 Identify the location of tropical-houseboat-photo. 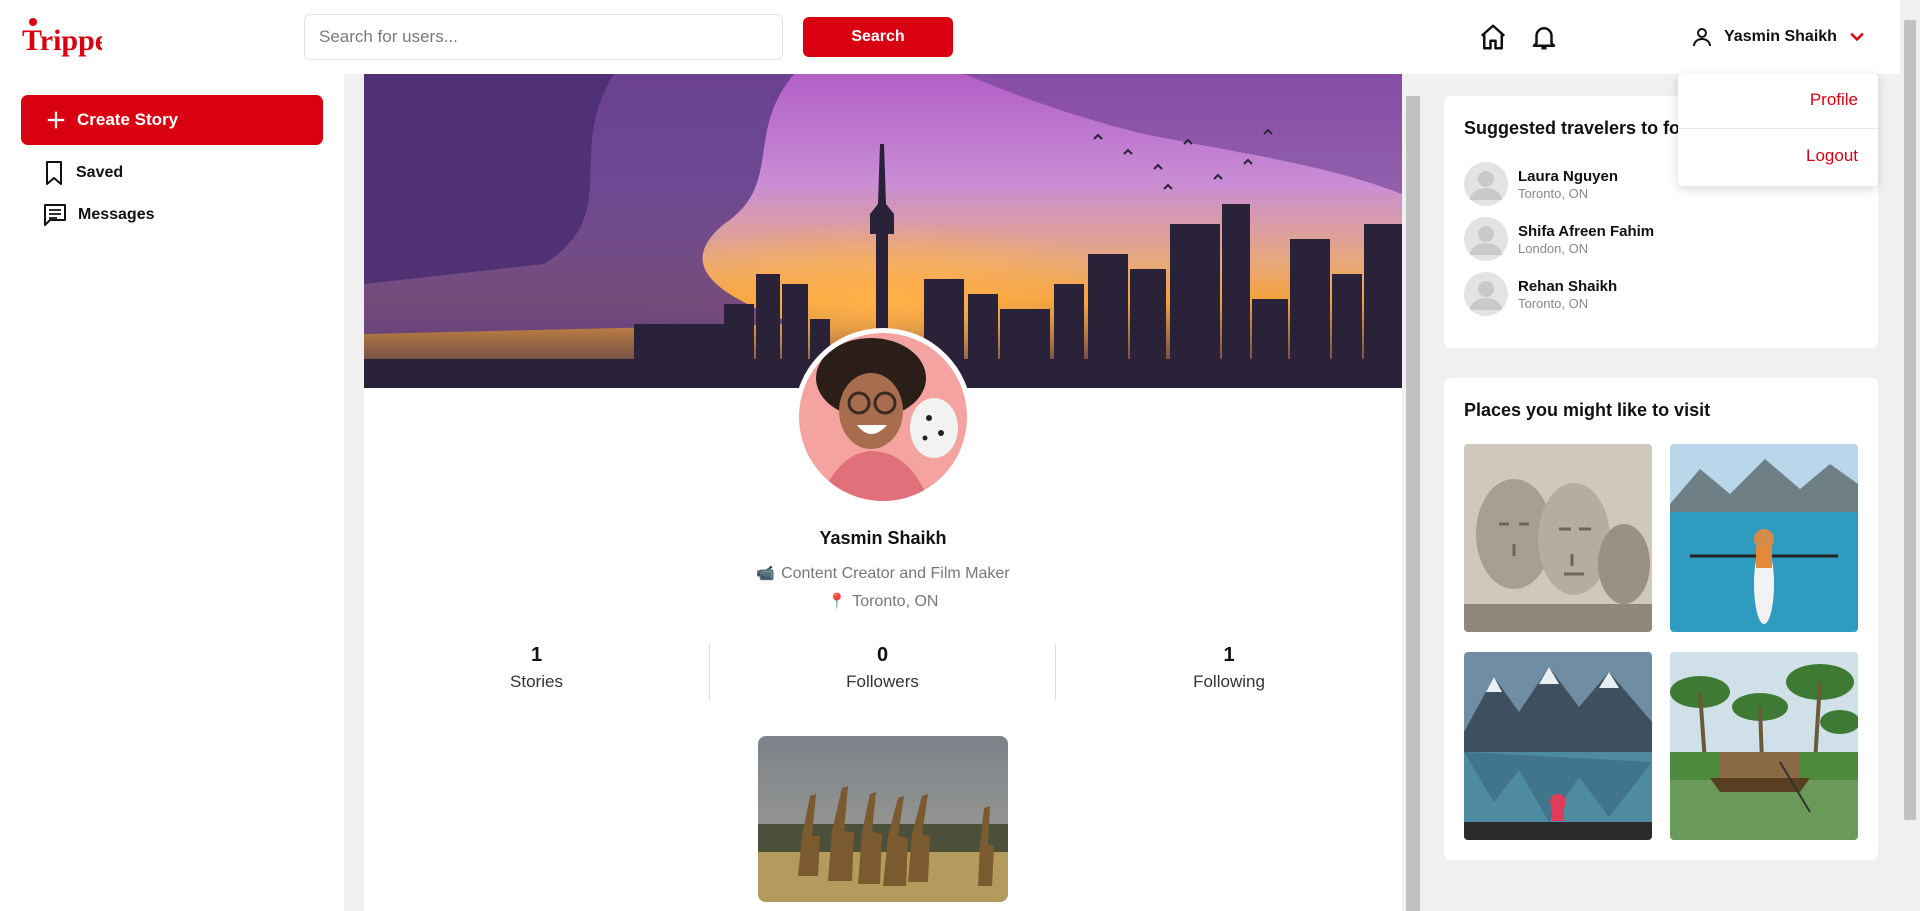
(1764, 746).